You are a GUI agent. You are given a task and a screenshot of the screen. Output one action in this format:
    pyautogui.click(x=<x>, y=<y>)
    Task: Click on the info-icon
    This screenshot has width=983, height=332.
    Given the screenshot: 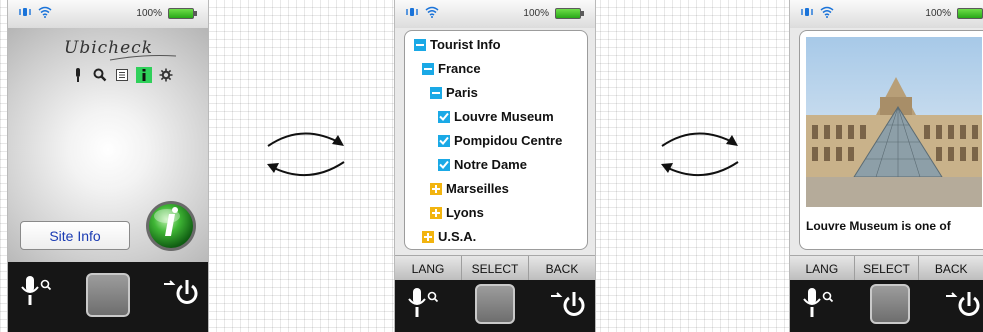 What is the action you would take?
    pyautogui.click(x=144, y=75)
    